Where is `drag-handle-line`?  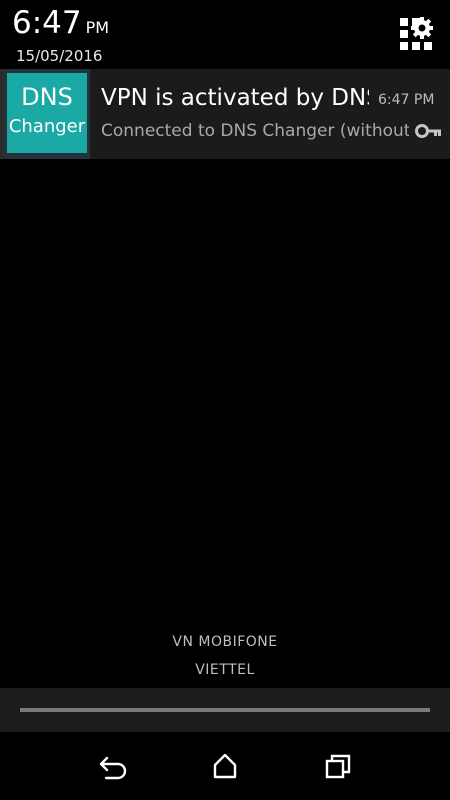
drag-handle-line is located at coordinates (225, 710).